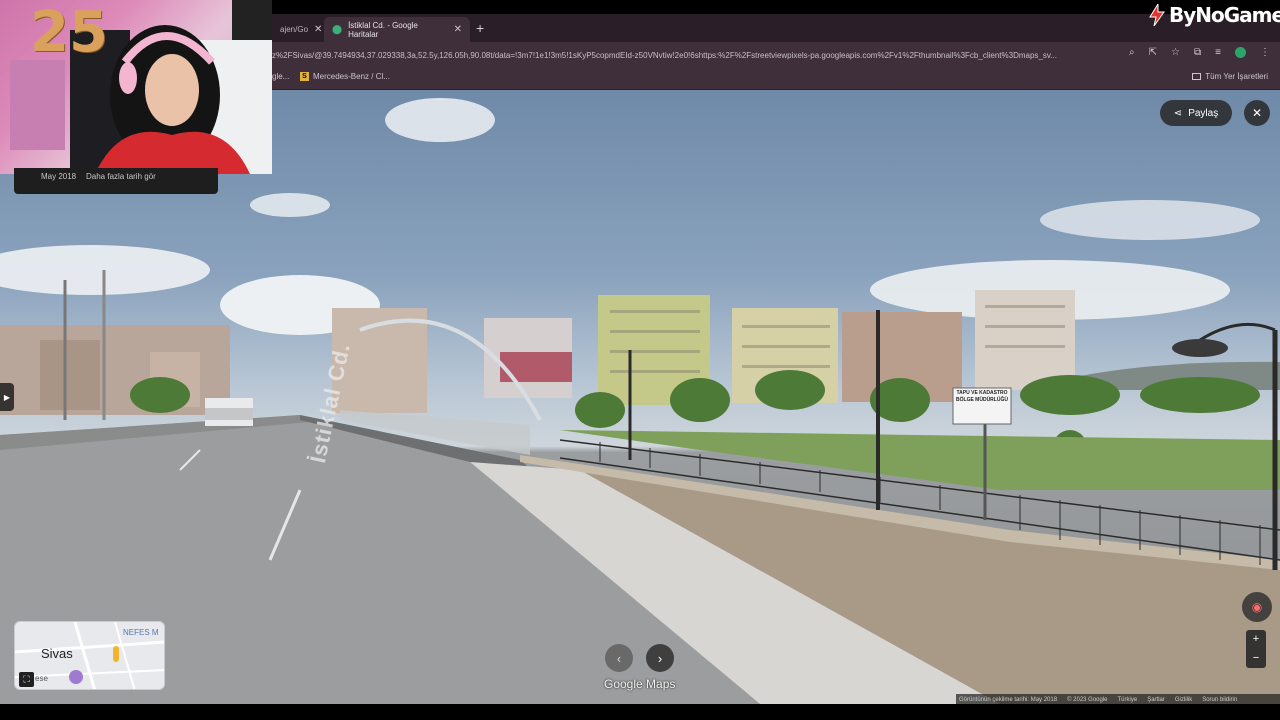  I want to click on new-tab-button: +, so click(480, 28).